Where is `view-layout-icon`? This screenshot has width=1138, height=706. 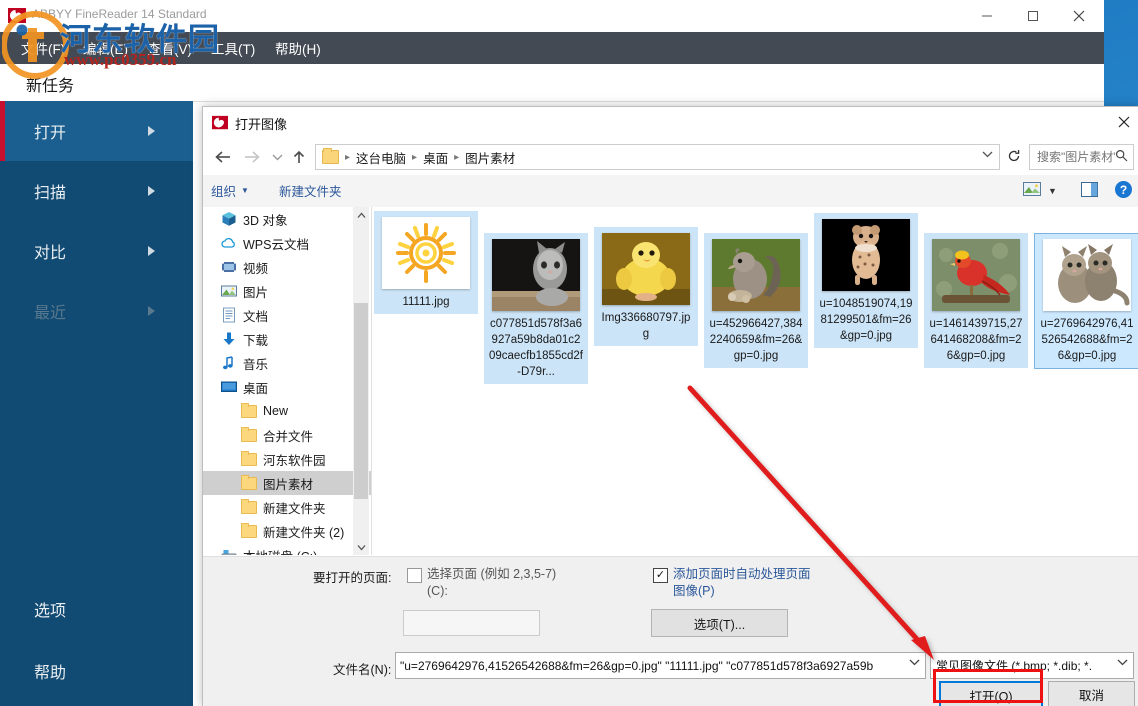 view-layout-icon is located at coordinates (1032, 189).